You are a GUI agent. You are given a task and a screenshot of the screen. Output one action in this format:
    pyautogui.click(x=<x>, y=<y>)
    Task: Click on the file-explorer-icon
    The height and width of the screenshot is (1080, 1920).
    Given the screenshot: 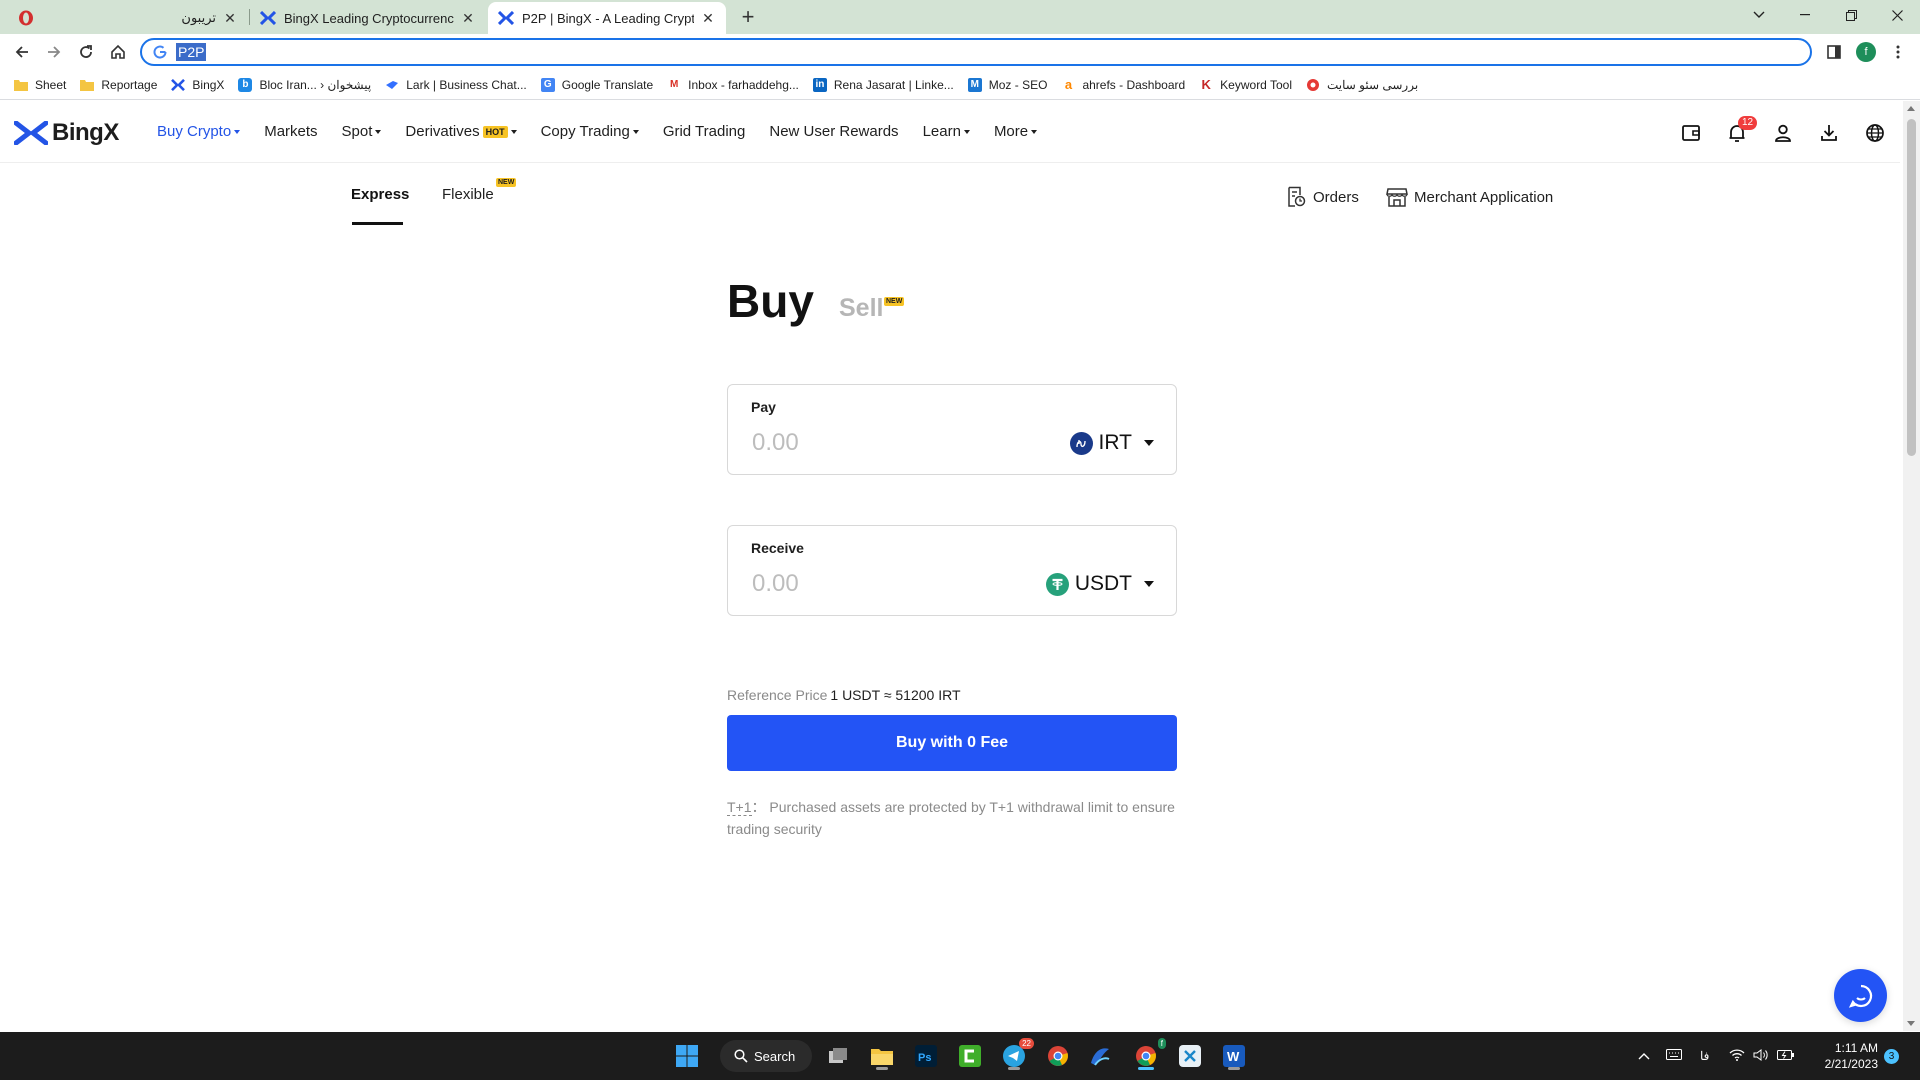 What is the action you would take?
    pyautogui.click(x=882, y=1056)
    